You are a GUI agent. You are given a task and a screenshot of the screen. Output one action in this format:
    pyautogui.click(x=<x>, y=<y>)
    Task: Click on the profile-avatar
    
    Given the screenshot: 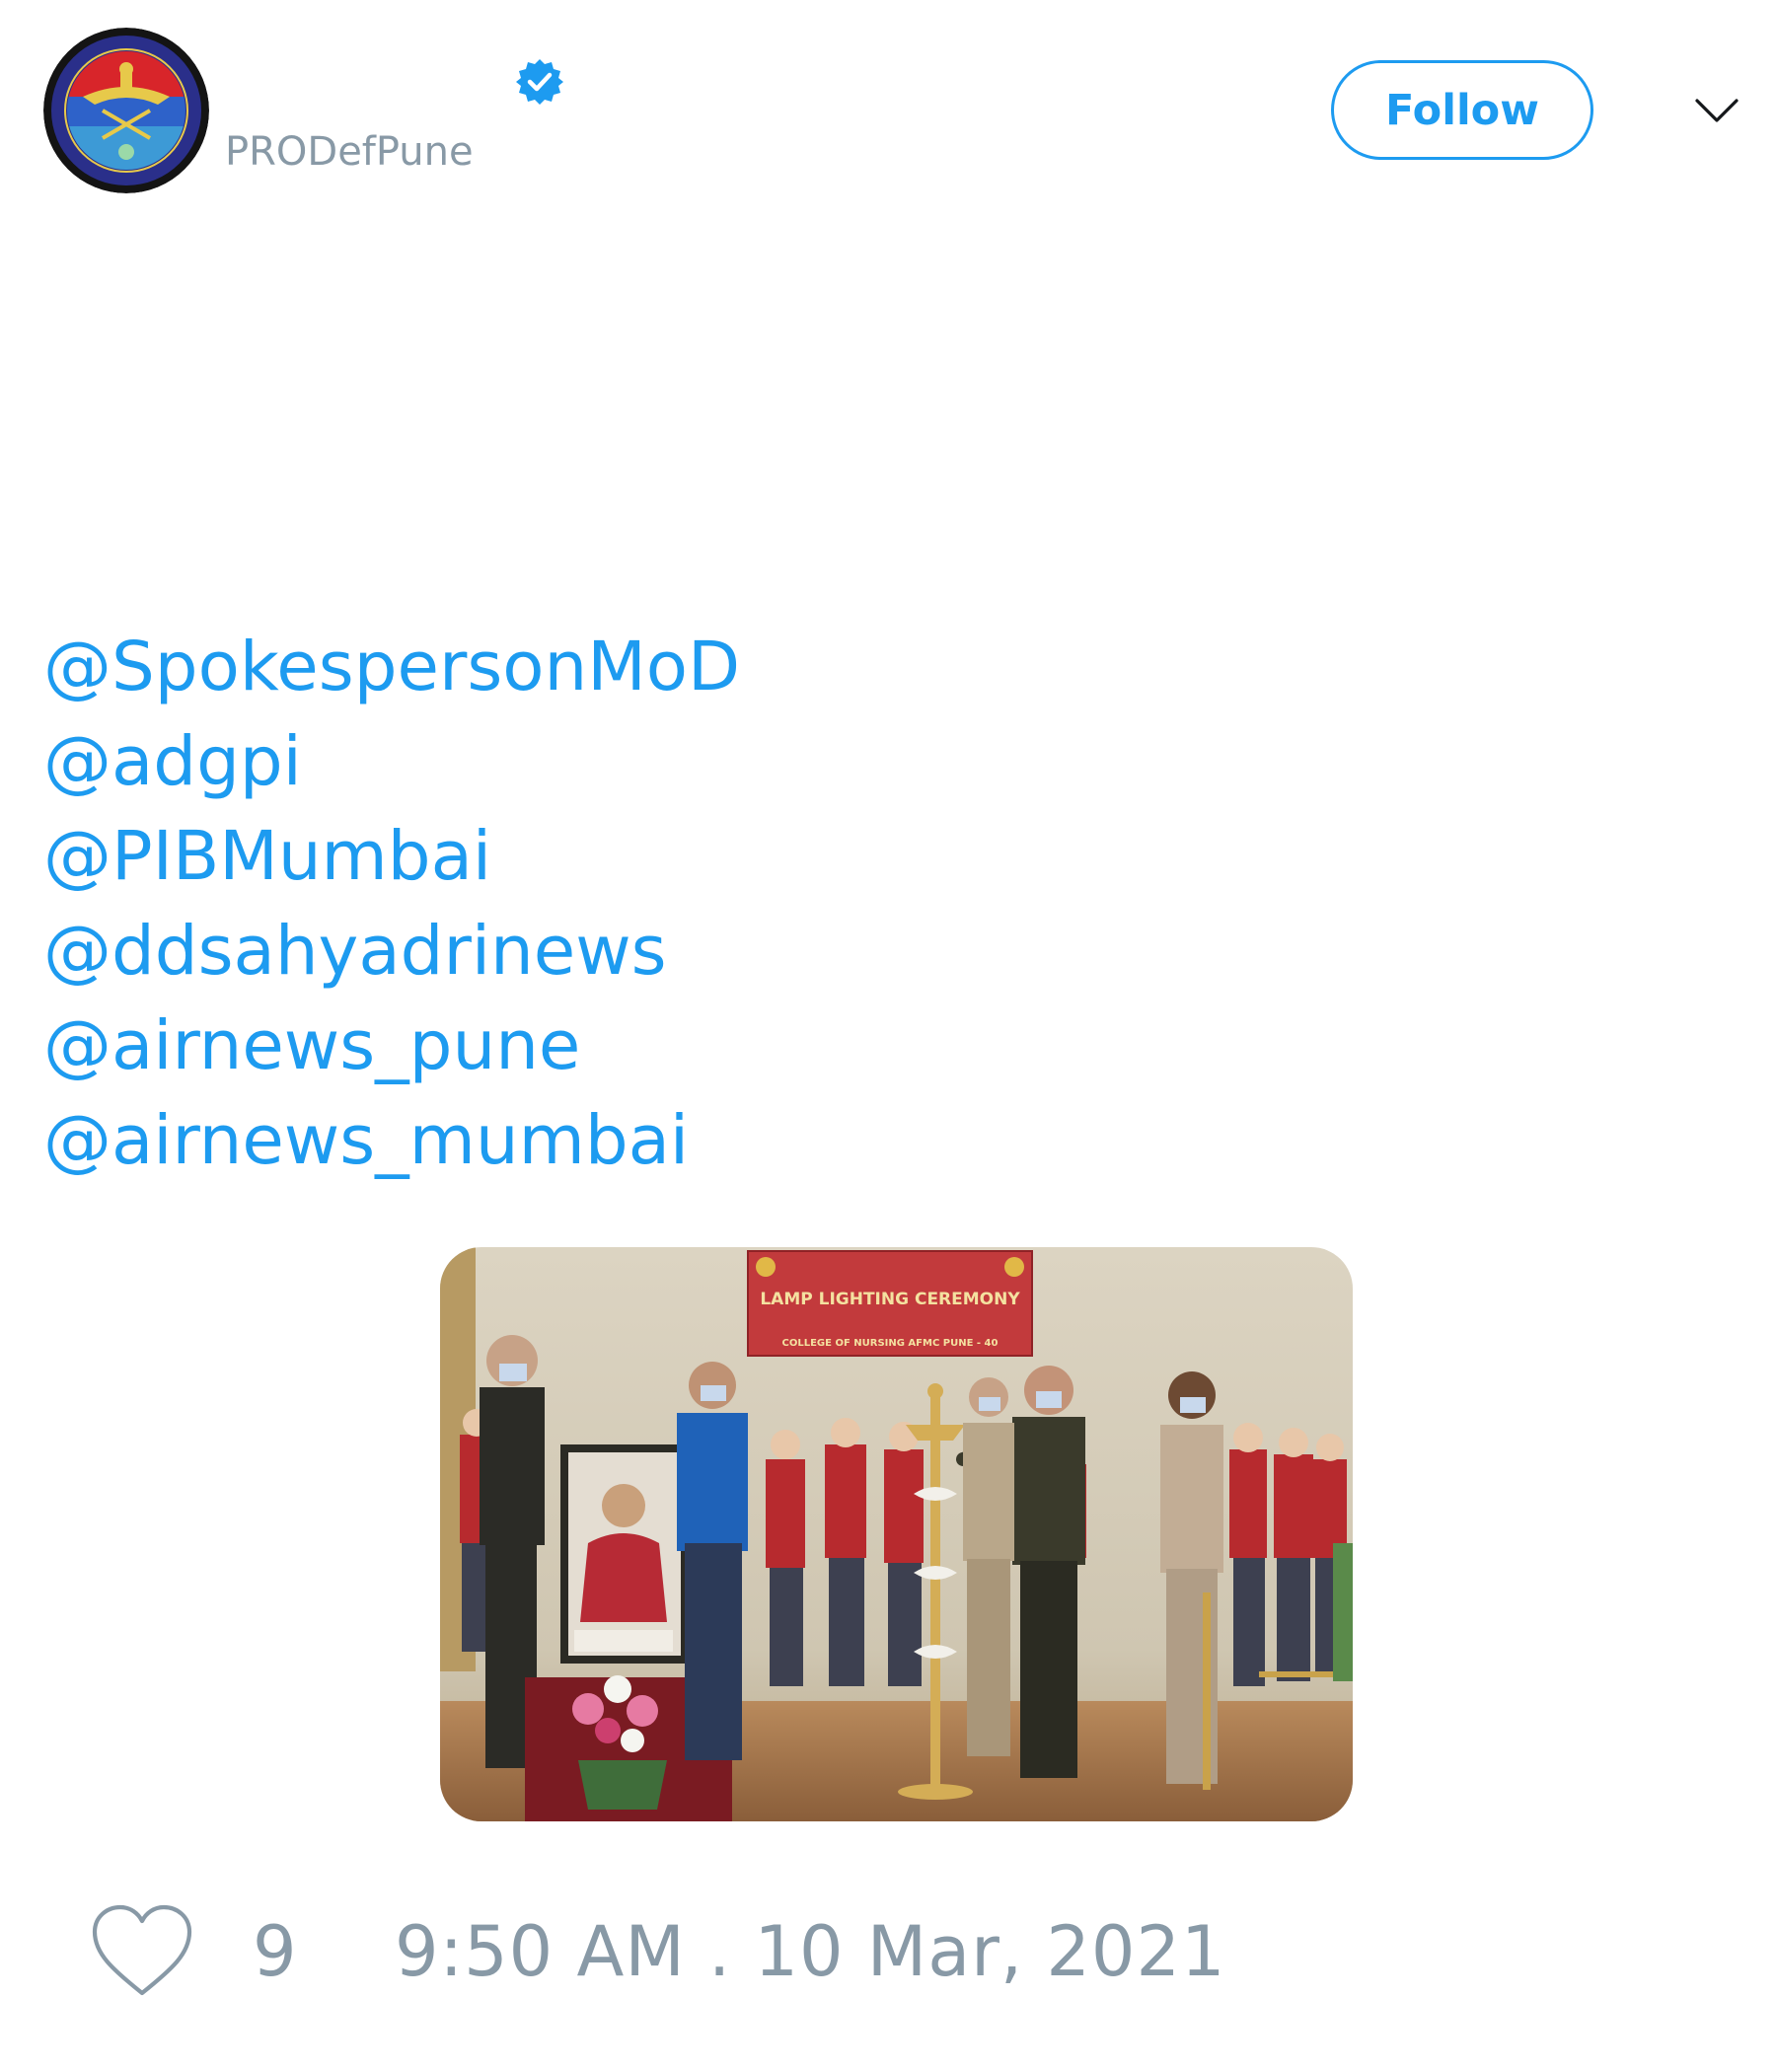 What is the action you would take?
    pyautogui.click(x=126, y=111)
    